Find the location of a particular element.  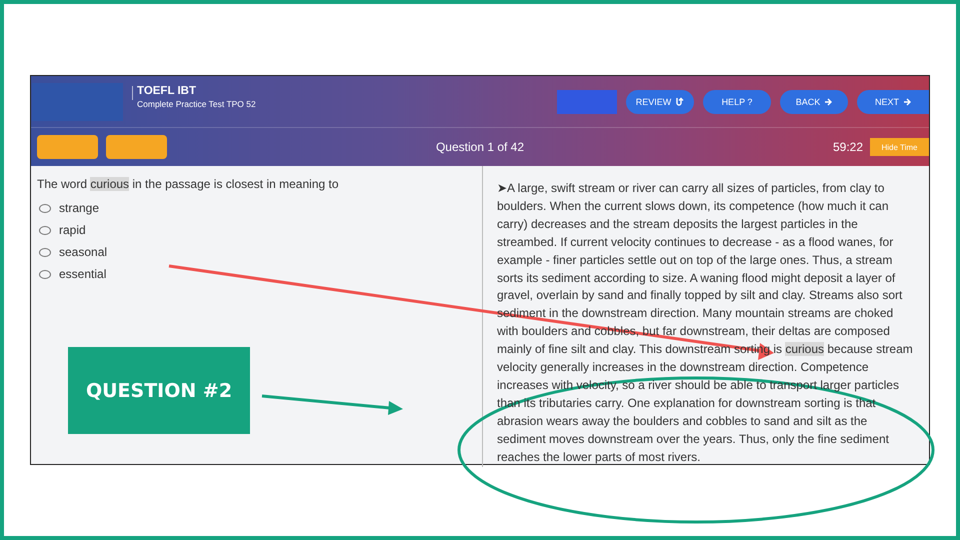

answer-option: strange is located at coordinates (79, 208).